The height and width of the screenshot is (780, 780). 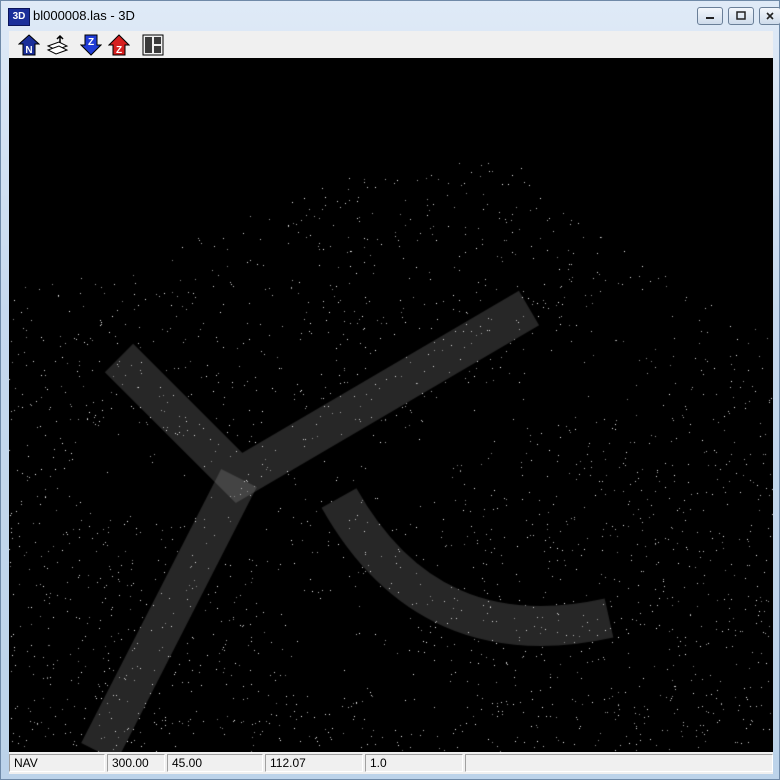 I want to click on z-up-arrow-icon: Z, so click(x=119, y=44).